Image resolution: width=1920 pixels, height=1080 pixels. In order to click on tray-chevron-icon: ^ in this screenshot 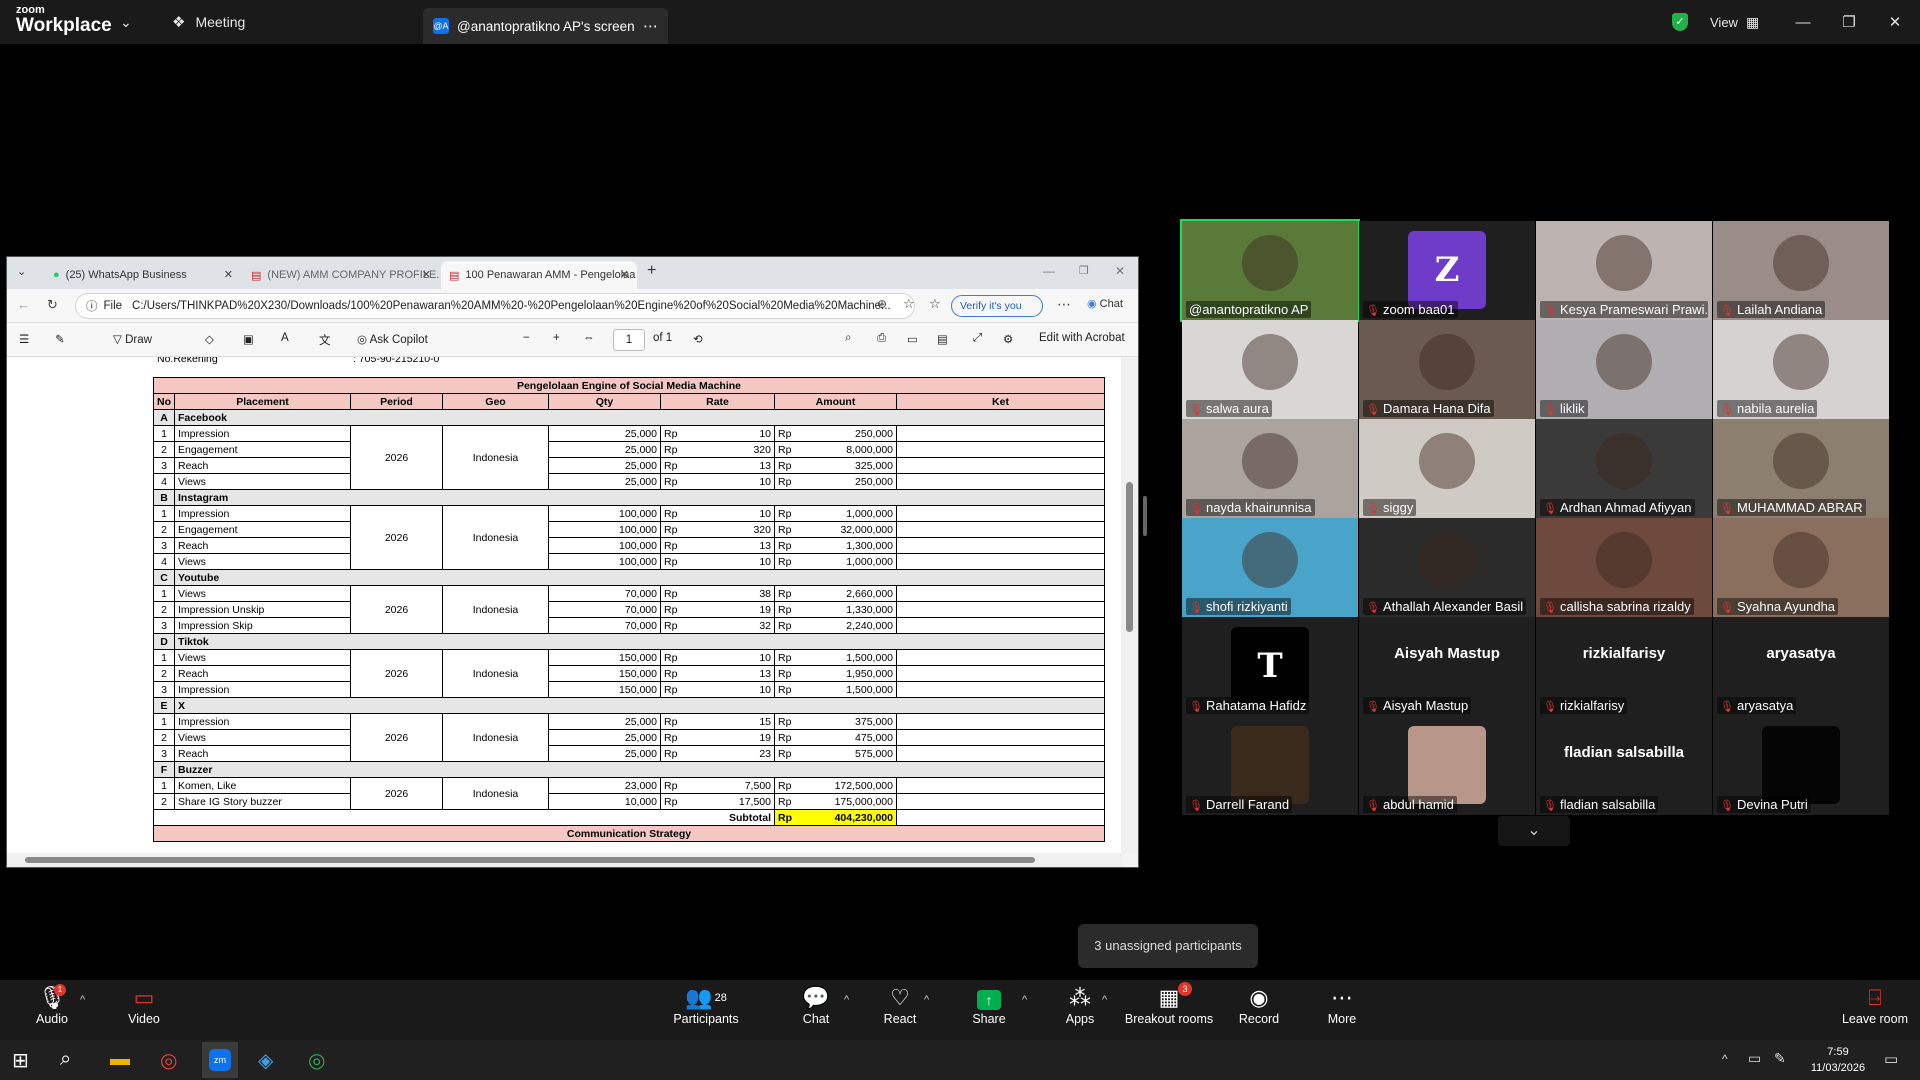, I will do `click(1725, 1059)`.